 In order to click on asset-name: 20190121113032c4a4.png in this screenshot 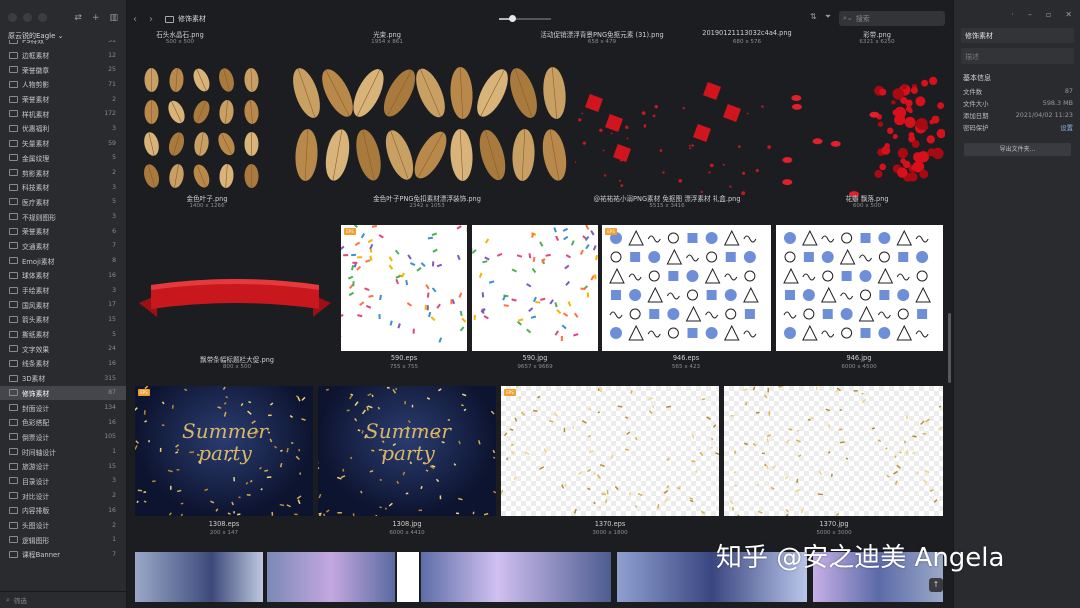, I will do `click(747, 33)`.